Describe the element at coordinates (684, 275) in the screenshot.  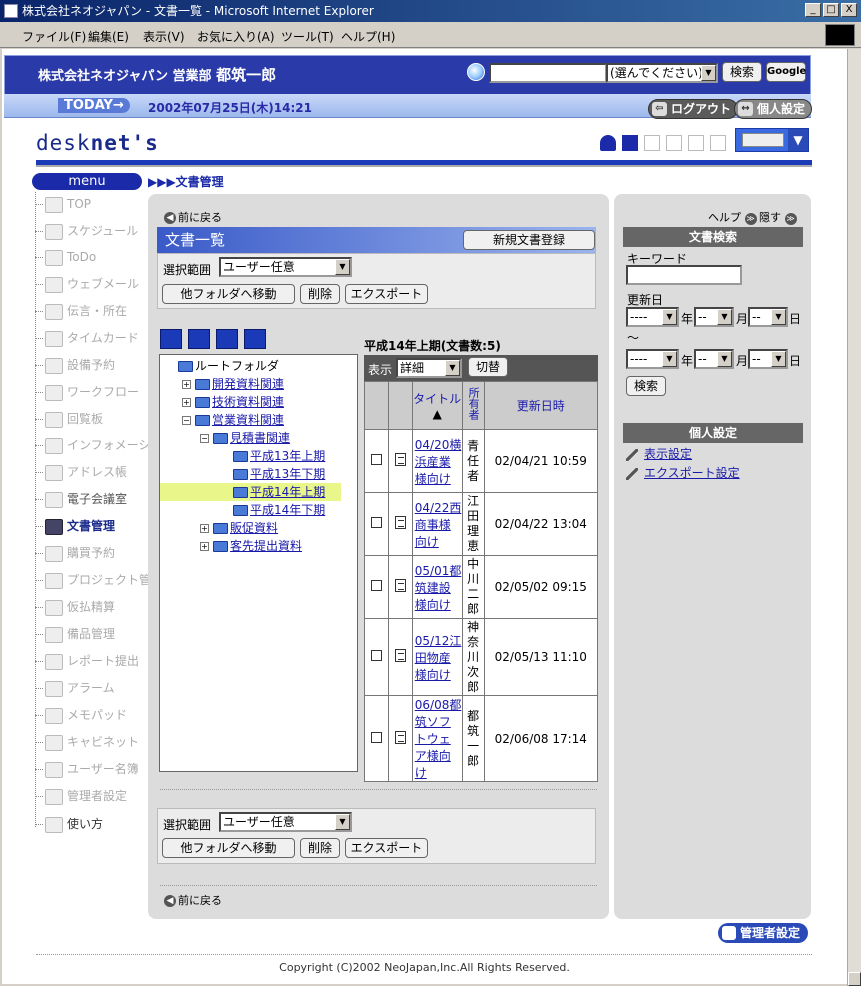
I see `keyword-input` at that location.